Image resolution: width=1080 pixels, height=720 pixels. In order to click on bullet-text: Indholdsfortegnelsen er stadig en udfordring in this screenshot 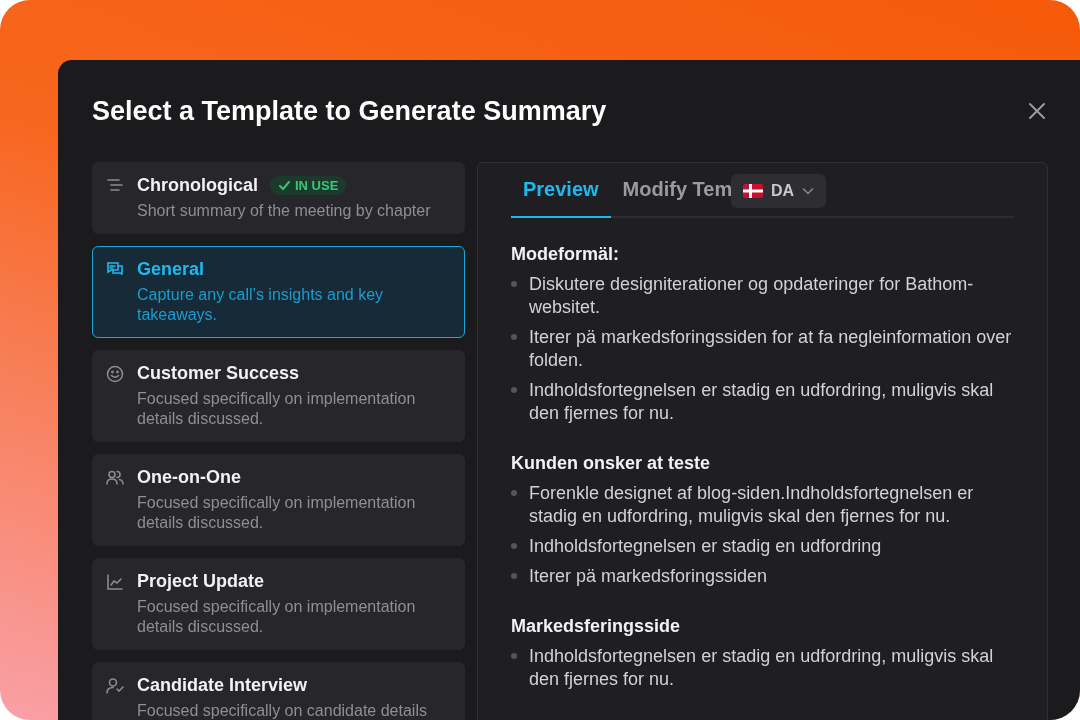, I will do `click(705, 546)`.